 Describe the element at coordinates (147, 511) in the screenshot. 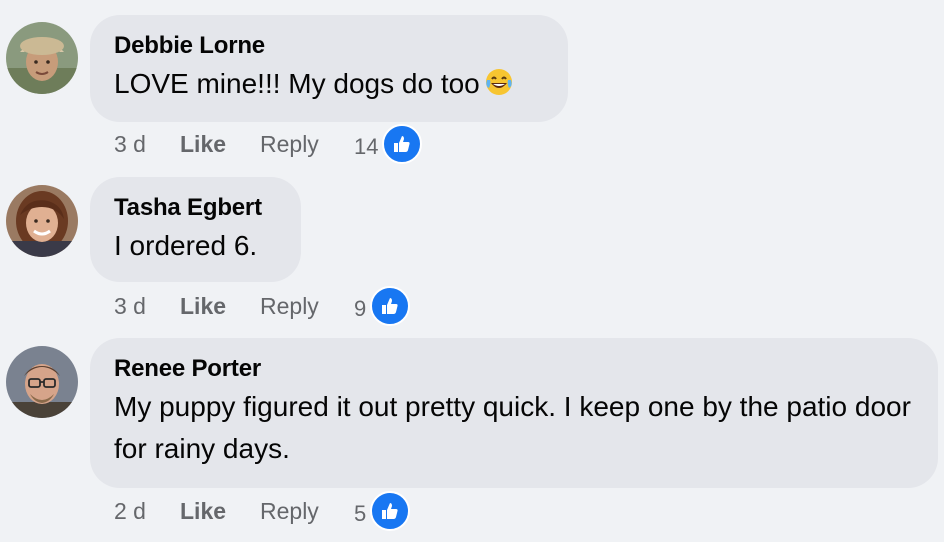

I see `comment-timestamp: 2 d` at that location.